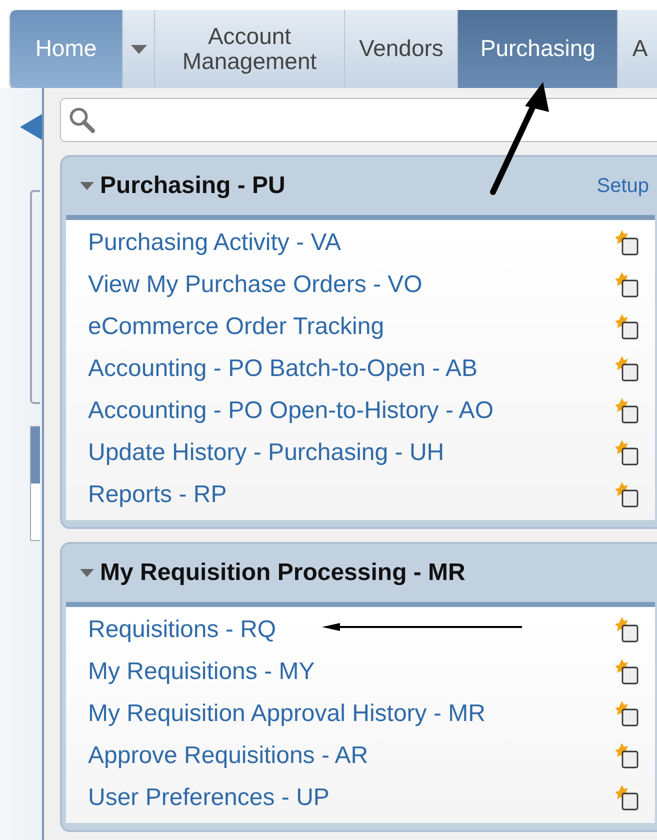 Image resolution: width=657 pixels, height=840 pixels. Describe the element at coordinates (351, 630) in the screenshot. I see `menu-link: Requisitions - RQ` at that location.